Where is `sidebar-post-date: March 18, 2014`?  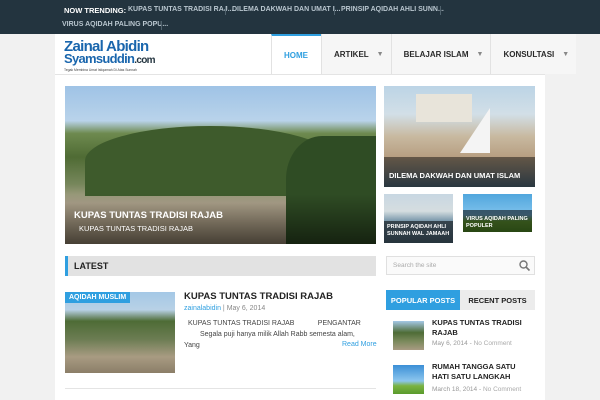
sidebar-post-date: March 18, 2014 is located at coordinates (455, 389).